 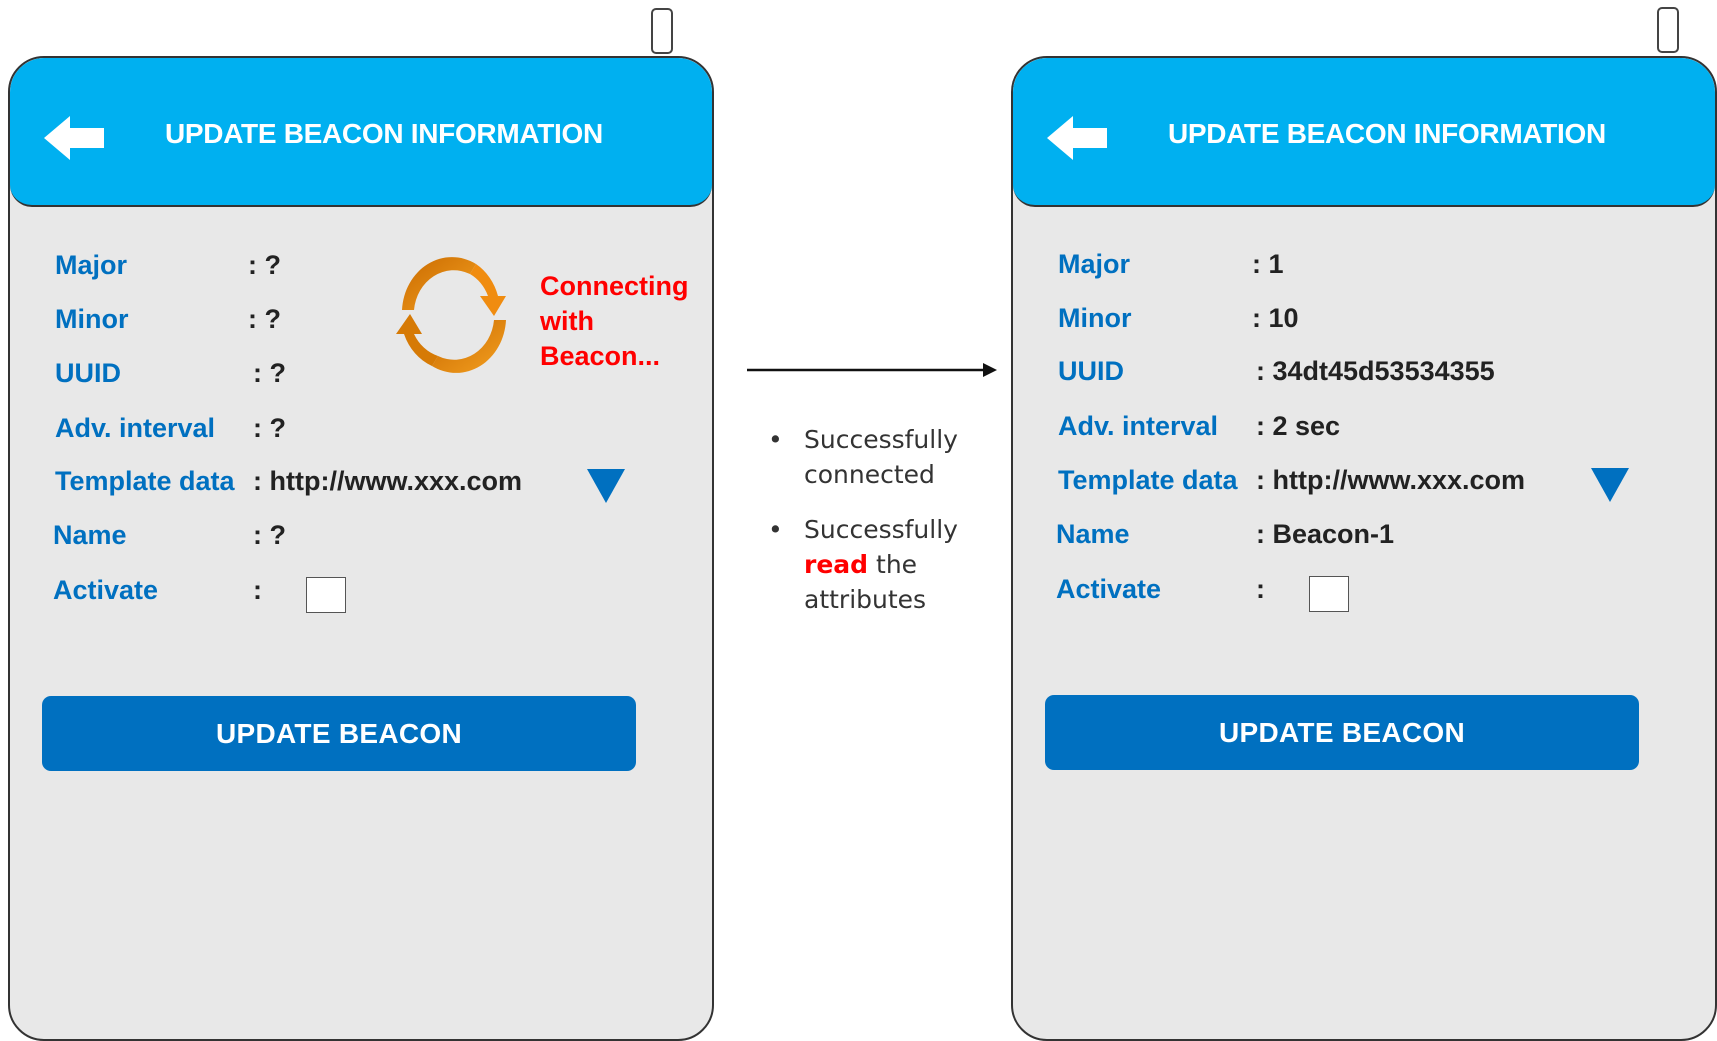 I want to click on transition-arrow, so click(x=872, y=370).